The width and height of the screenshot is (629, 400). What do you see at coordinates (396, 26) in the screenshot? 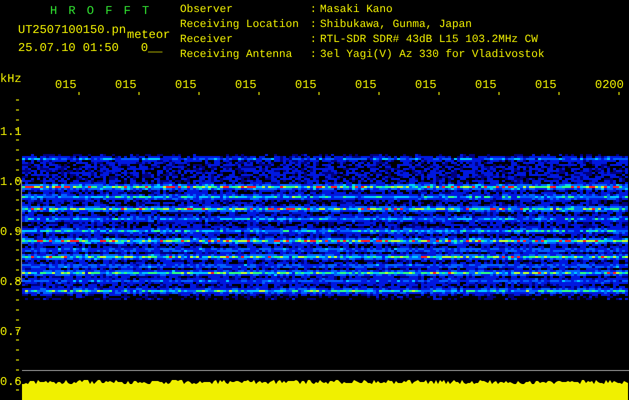
I see `info-value: Shibukawa, Gunma, Japan` at bounding box center [396, 26].